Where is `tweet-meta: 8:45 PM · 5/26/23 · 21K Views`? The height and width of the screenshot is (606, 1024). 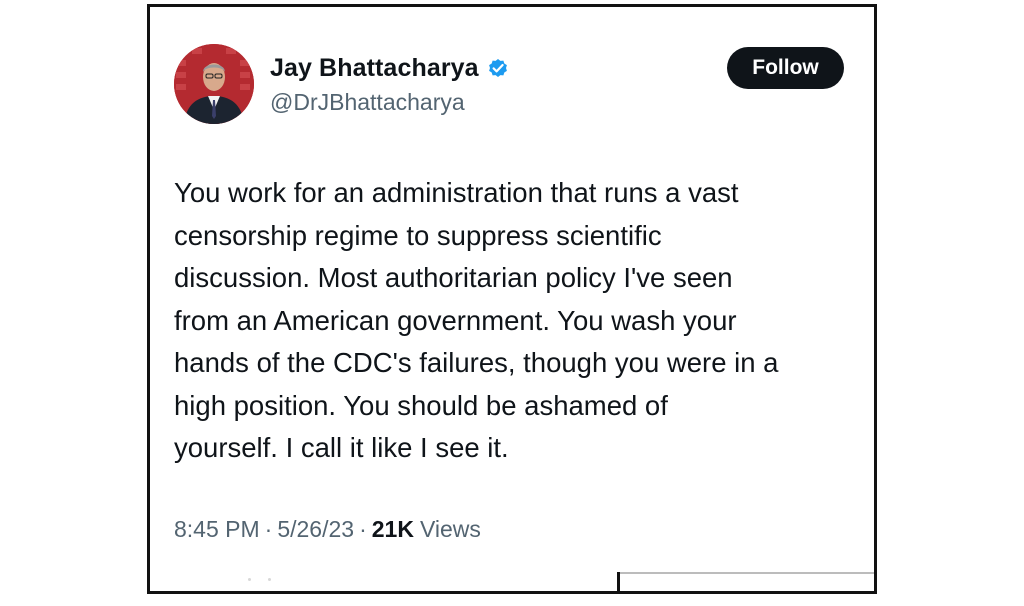
tweet-meta: 8:45 PM · 5/26/23 · 21K Views is located at coordinates (327, 529).